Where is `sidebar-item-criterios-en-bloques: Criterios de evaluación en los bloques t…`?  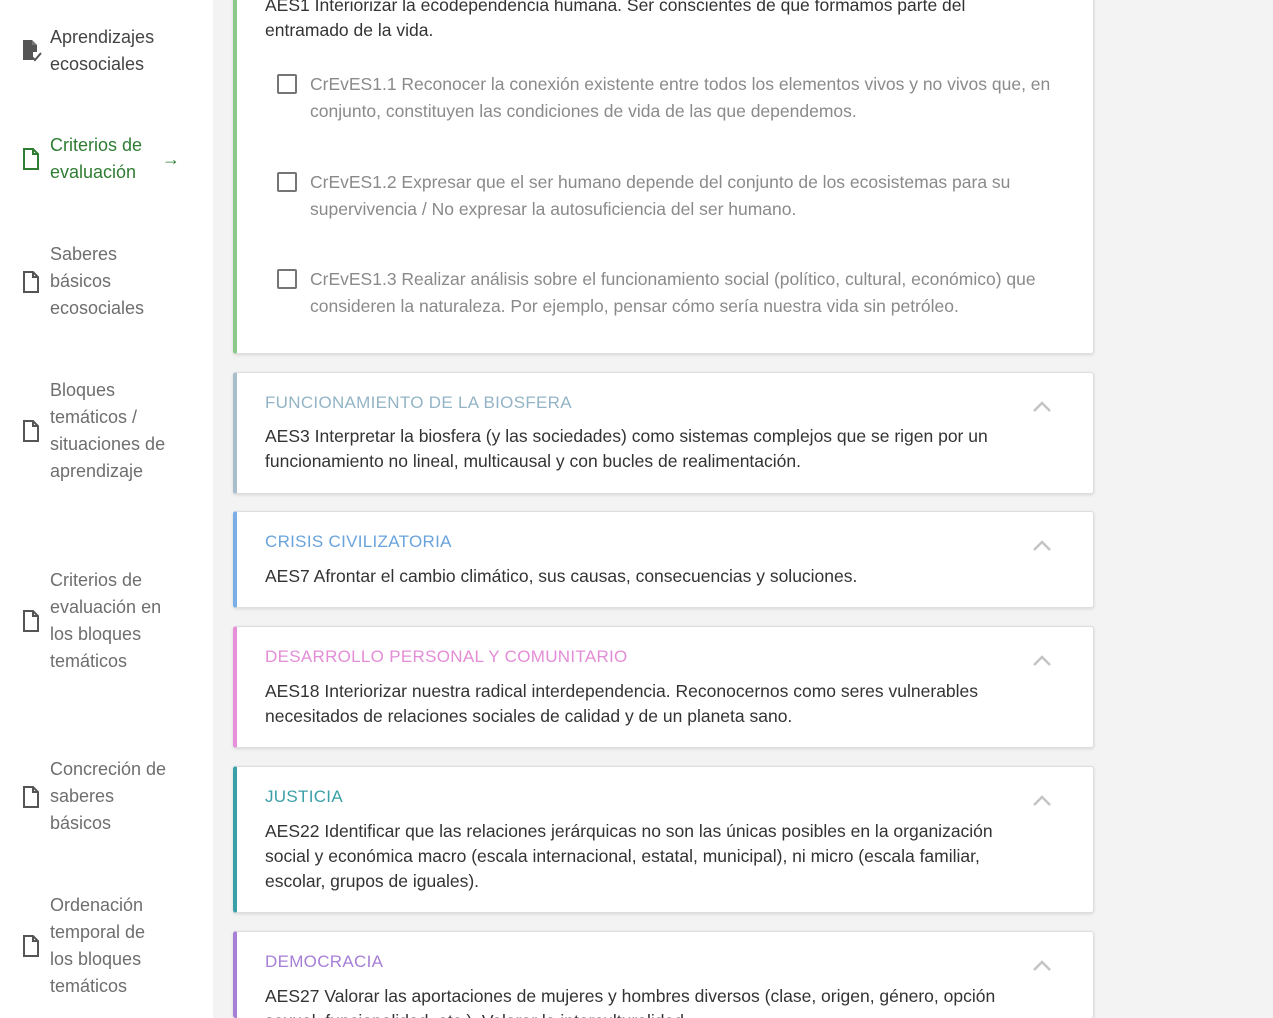
sidebar-item-criterios-en-bloques: Criterios de evaluación en los bloques t… is located at coordinates (107, 621).